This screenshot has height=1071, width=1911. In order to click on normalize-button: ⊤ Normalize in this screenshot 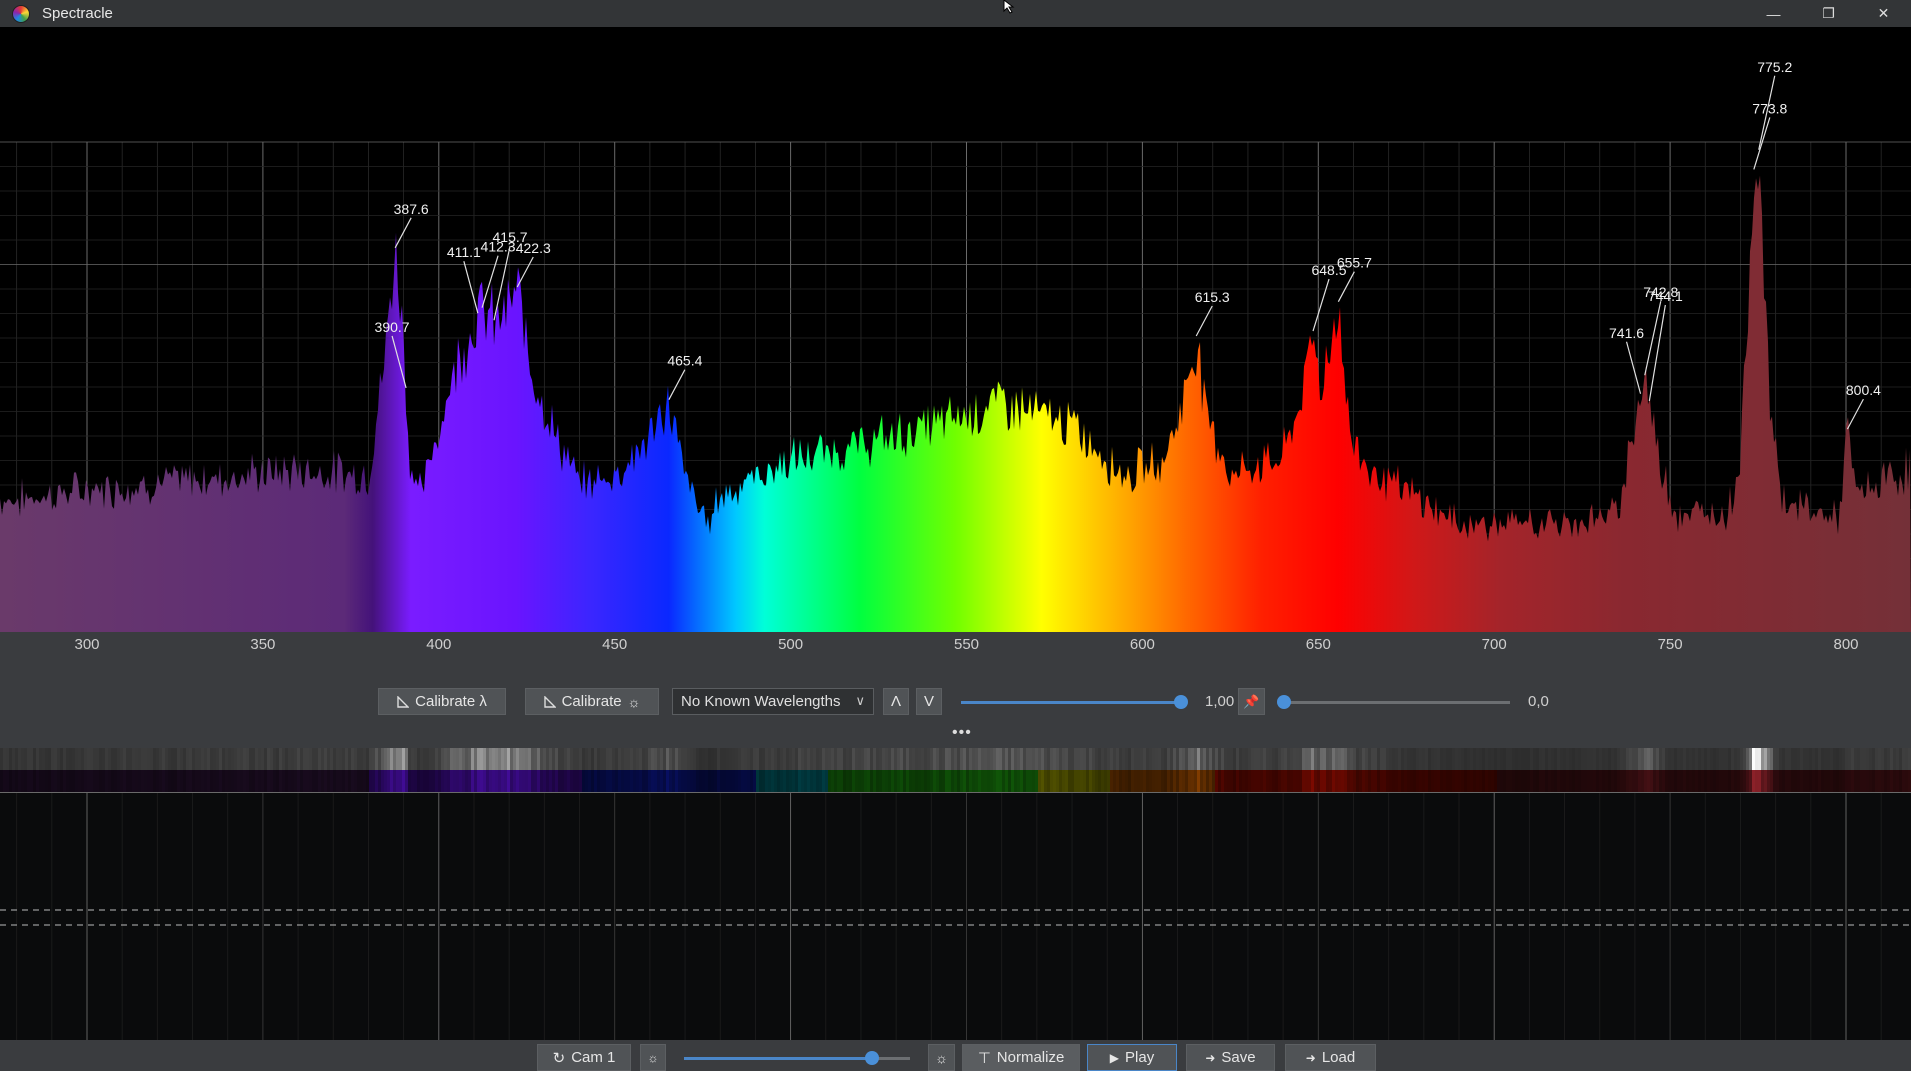, I will do `click(1021, 1057)`.